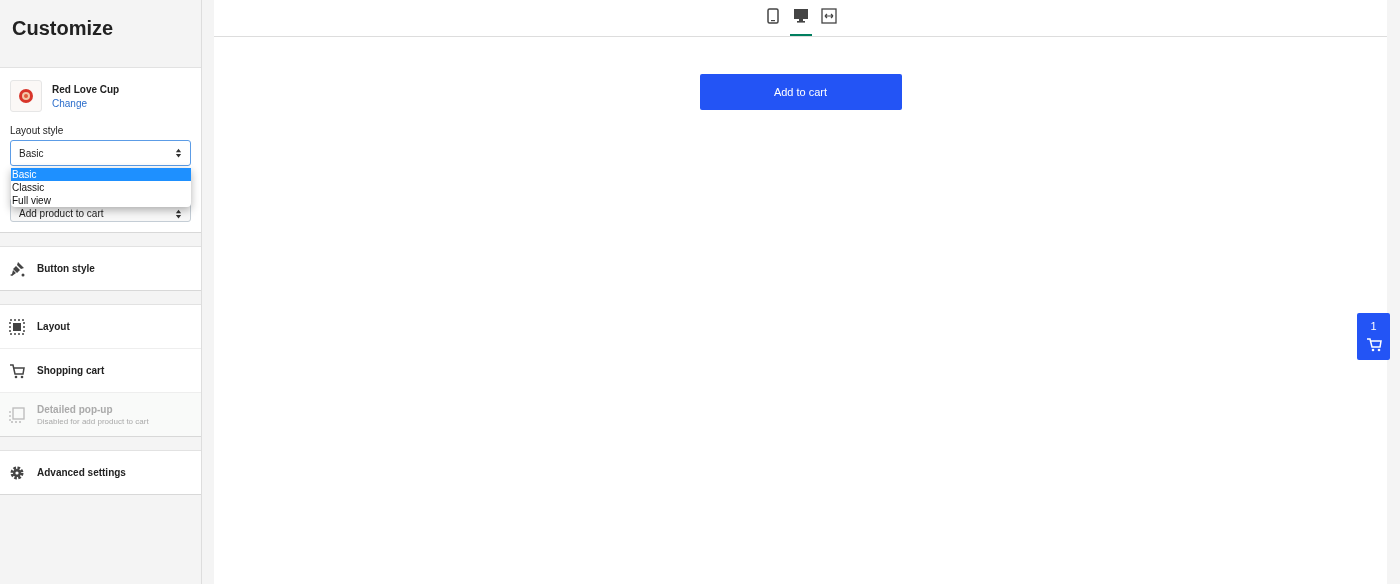  Describe the element at coordinates (93, 421) in the screenshot. I see `item-note: Disabled for add product to cart` at that location.